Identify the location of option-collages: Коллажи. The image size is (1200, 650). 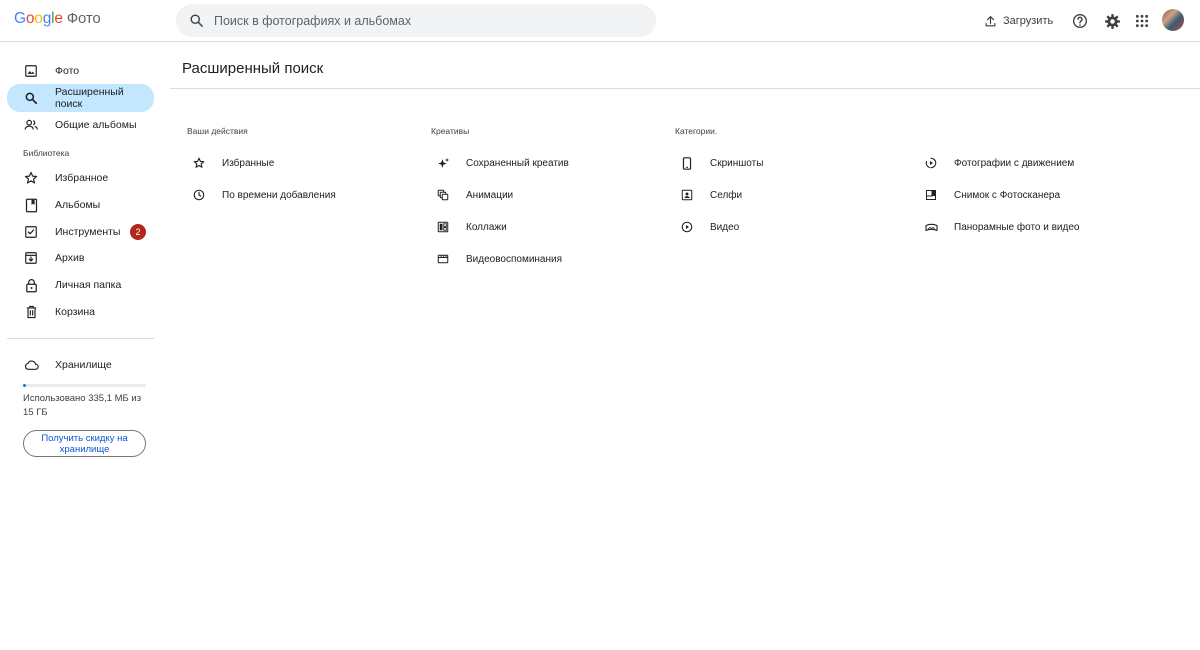
(471, 227).